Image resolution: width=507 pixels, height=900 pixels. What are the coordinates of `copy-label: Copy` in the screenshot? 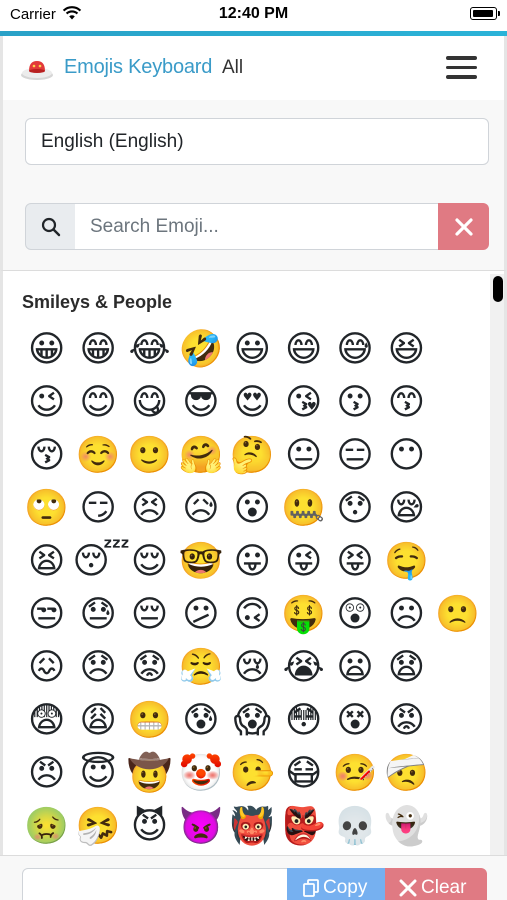 It's located at (345, 887).